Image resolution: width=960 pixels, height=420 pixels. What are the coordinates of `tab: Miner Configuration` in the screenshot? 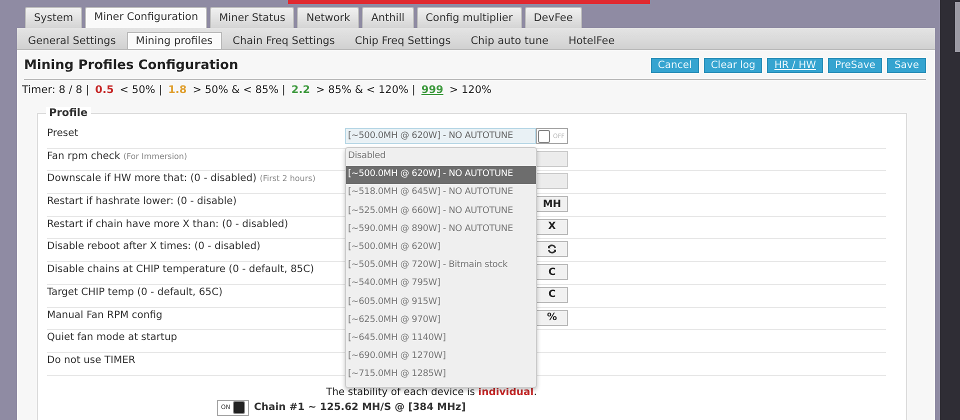 It's located at (146, 17).